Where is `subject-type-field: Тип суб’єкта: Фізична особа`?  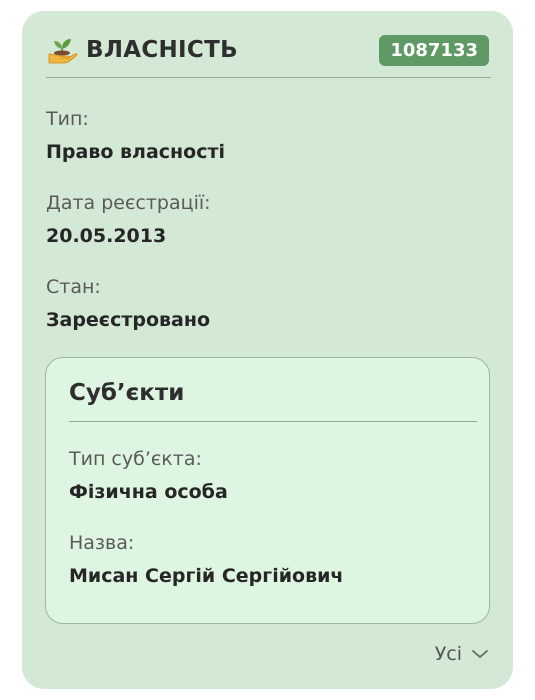 subject-type-field: Тип суб’єкта: Фізична особа is located at coordinates (148, 475).